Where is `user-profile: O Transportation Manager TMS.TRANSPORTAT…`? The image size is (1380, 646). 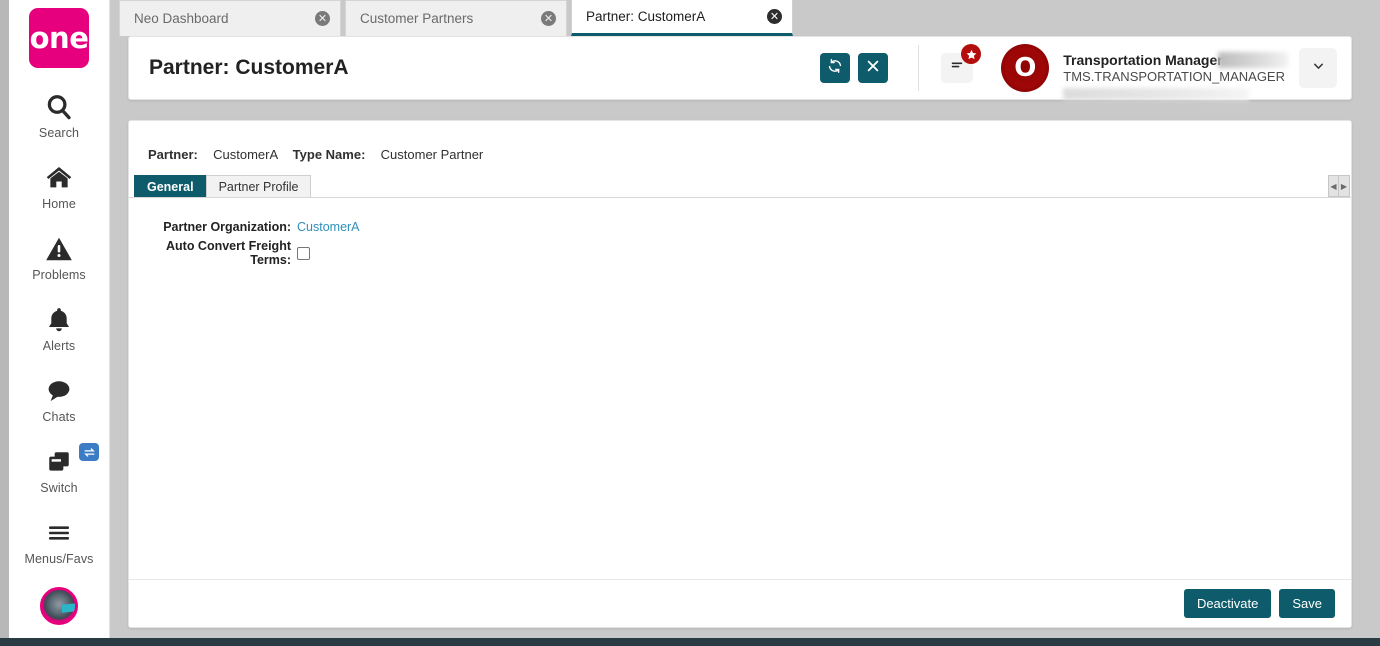 user-profile: O Transportation Manager TMS.TRANSPORTAT… is located at coordinates (1145, 72).